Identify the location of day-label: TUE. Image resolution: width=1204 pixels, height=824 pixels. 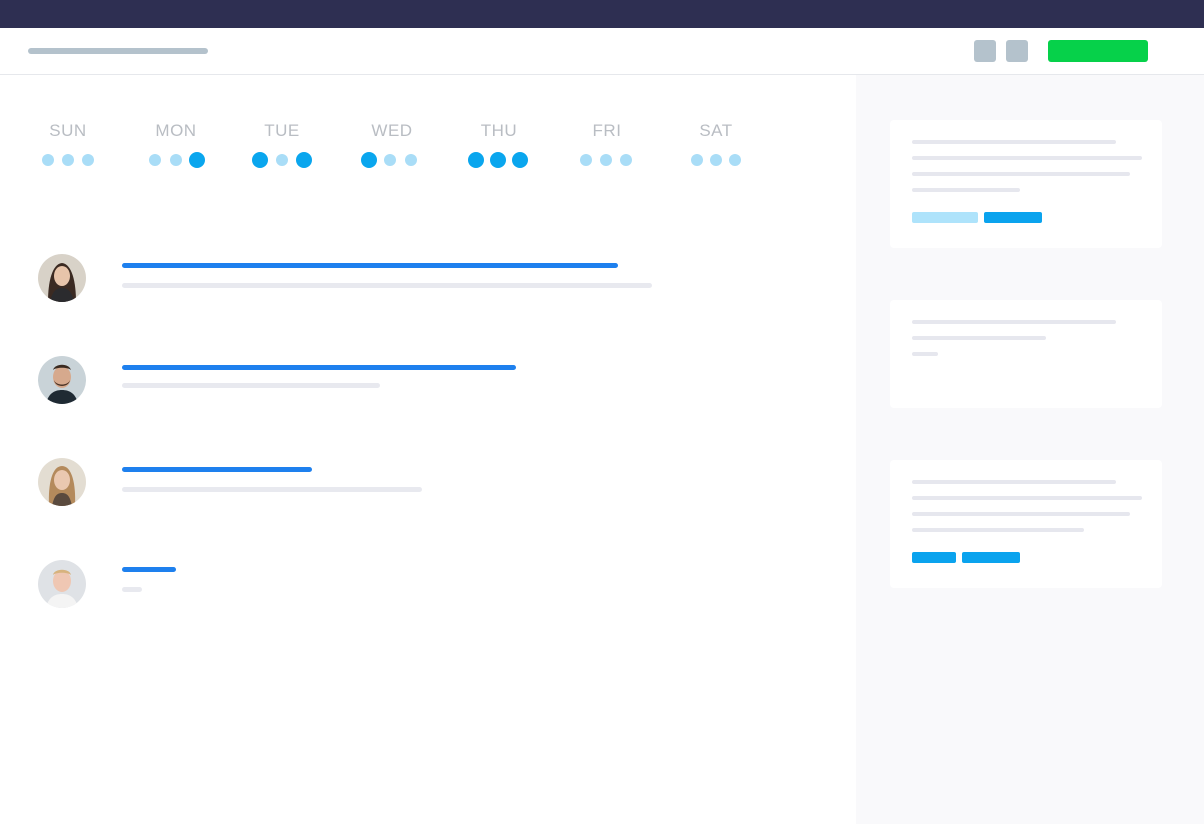
(282, 130).